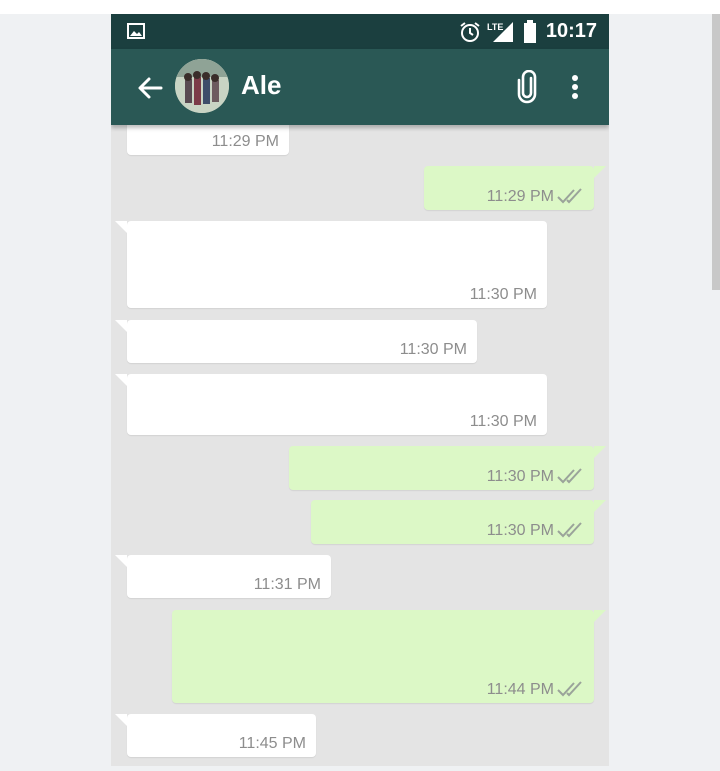 The height and width of the screenshot is (771, 720). What do you see at coordinates (520, 689) in the screenshot?
I see `message-time: 11:44 PM` at bounding box center [520, 689].